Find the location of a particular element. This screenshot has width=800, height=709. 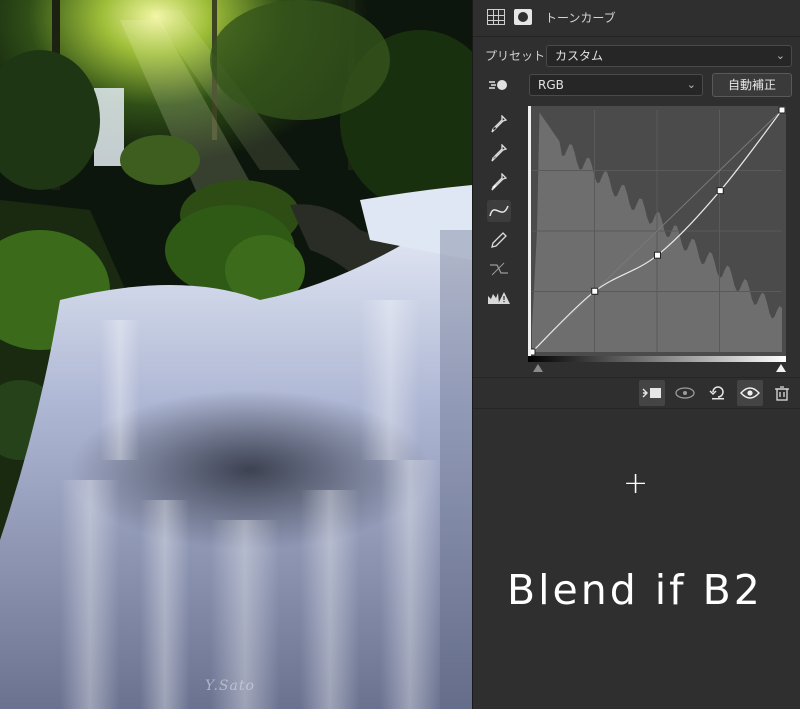

curve-point-edit-icon is located at coordinates (499, 211).